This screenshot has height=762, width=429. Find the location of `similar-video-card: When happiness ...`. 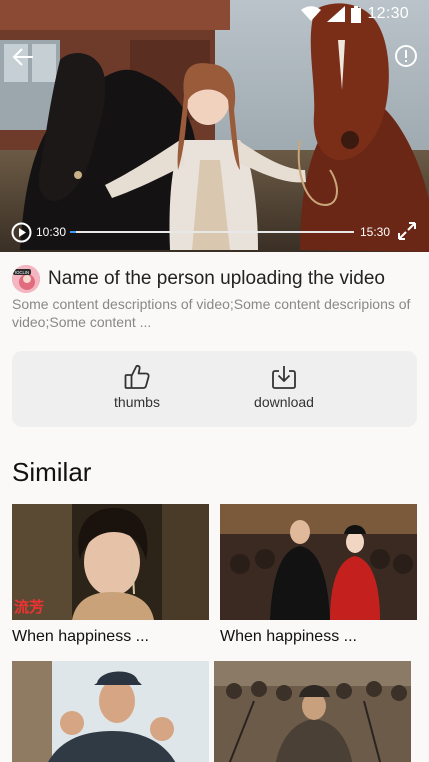

similar-video-card: When happiness ... is located at coordinates (318, 575).